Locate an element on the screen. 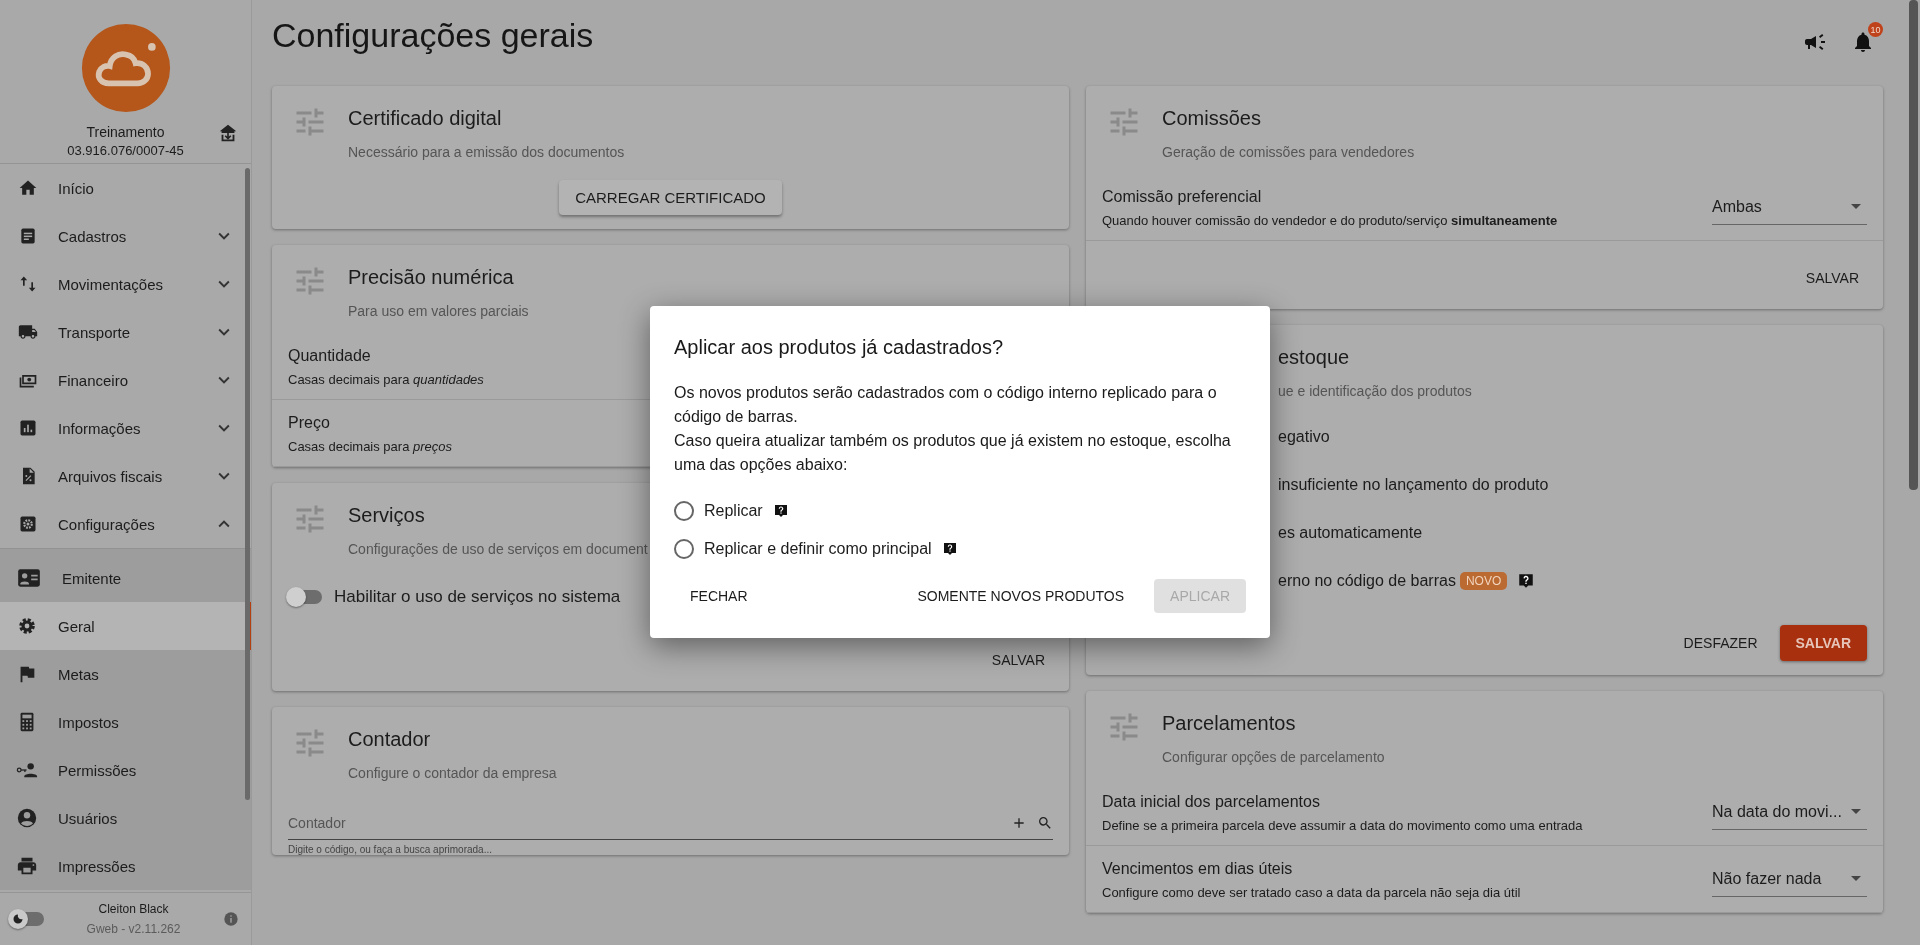 This screenshot has height=945, width=1920. setting-label: erno no código de barras is located at coordinates (1367, 581).